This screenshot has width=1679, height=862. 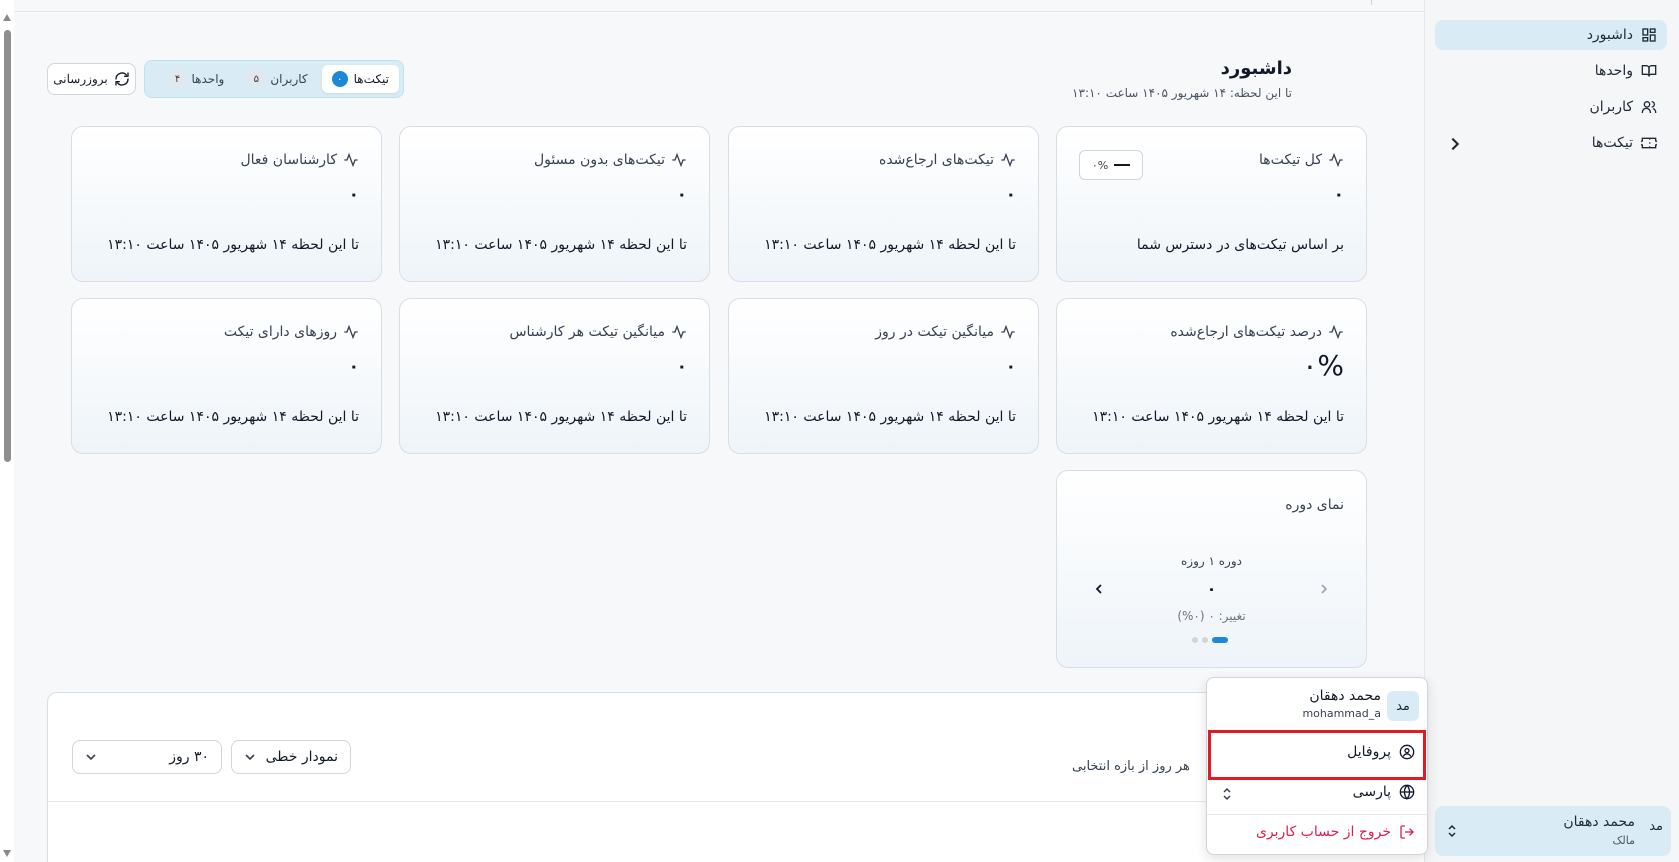 I want to click on menu-username: mohammad_a, so click(x=1341, y=713).